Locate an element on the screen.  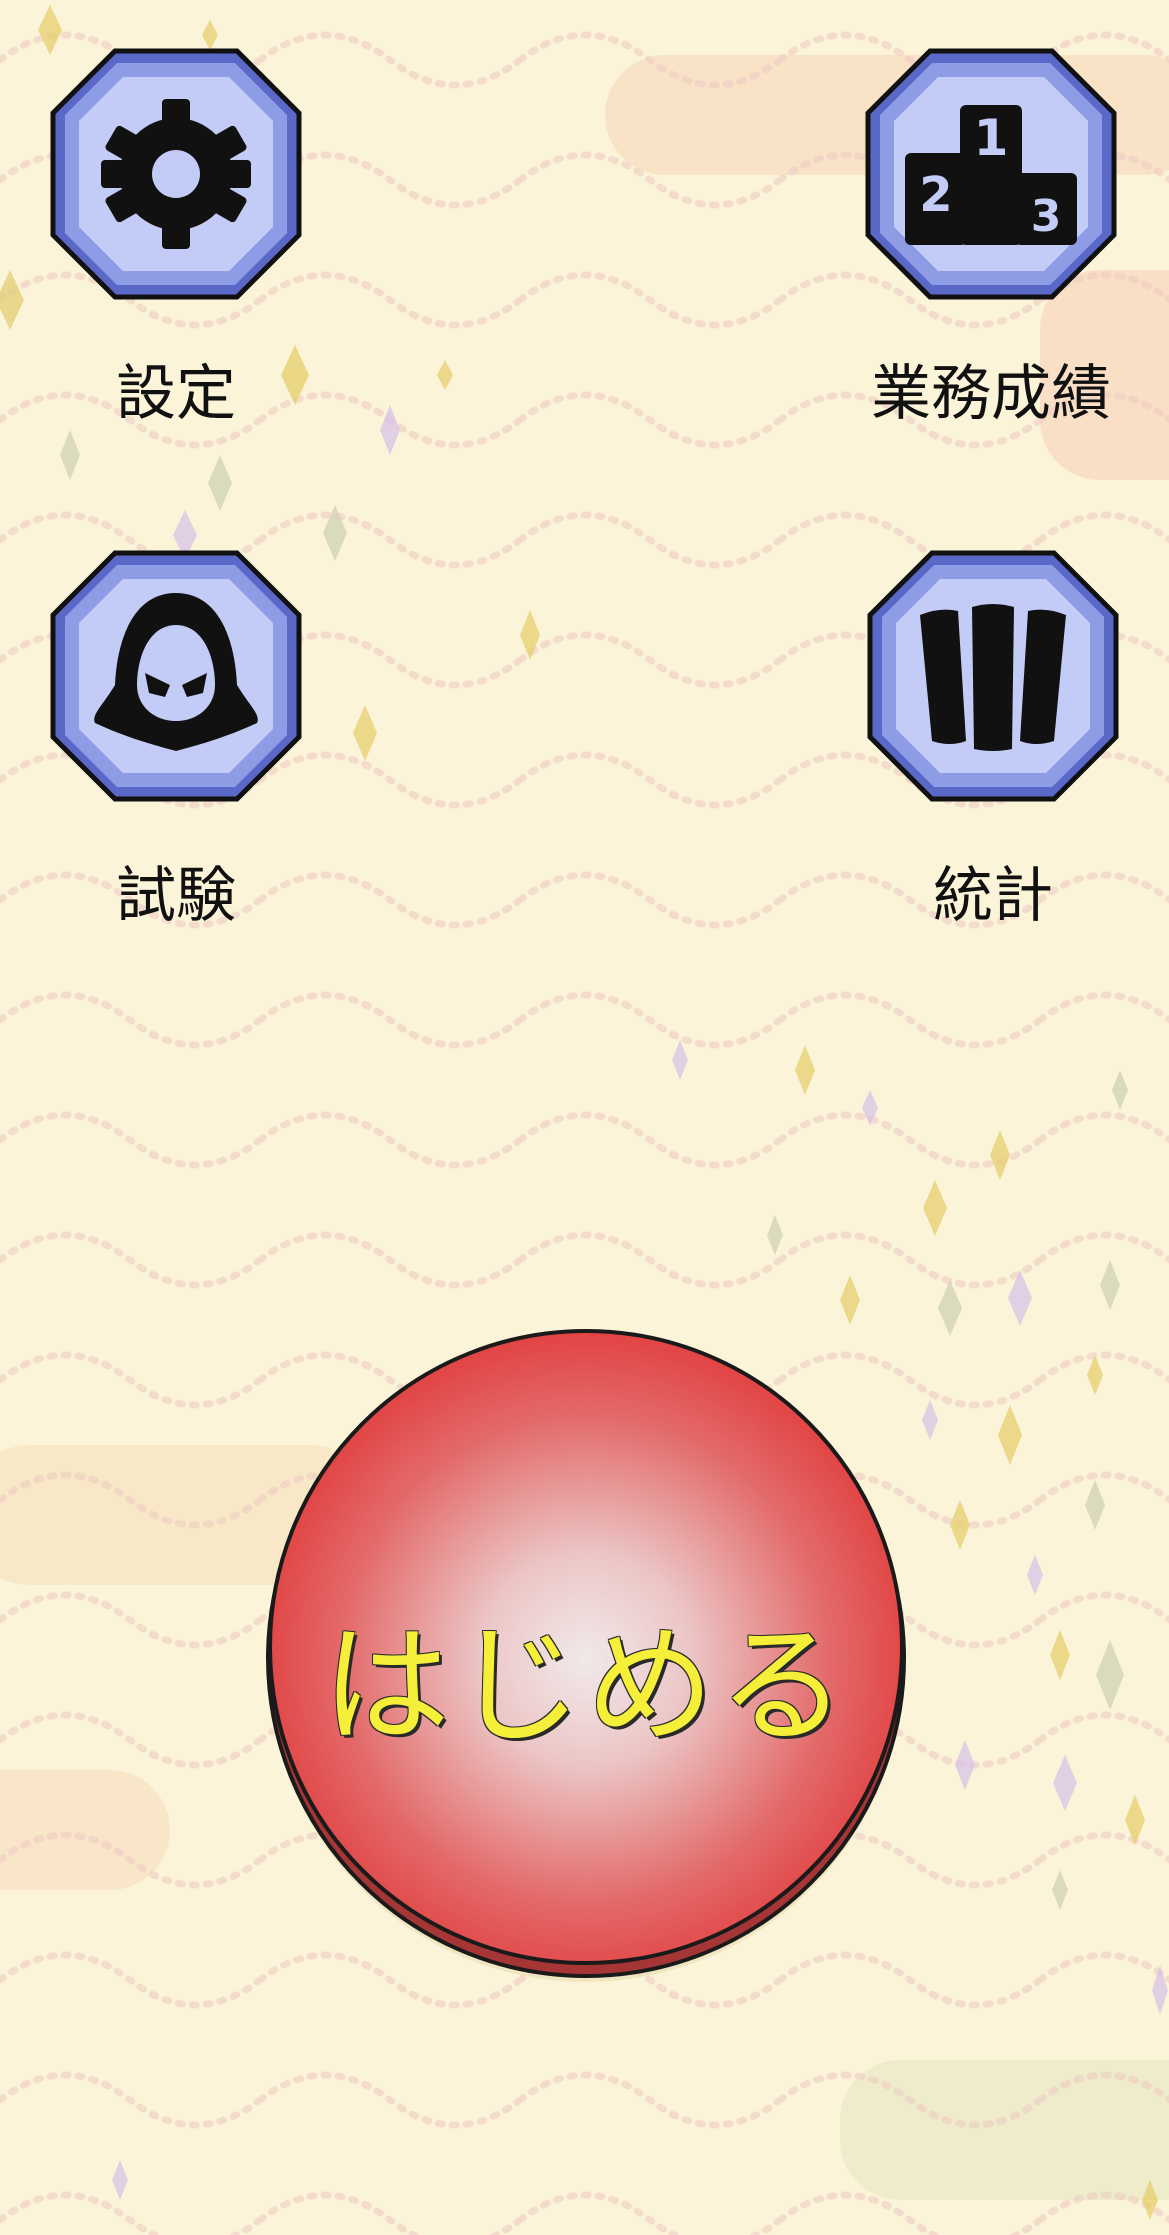
exam-button is located at coordinates (176, 676).